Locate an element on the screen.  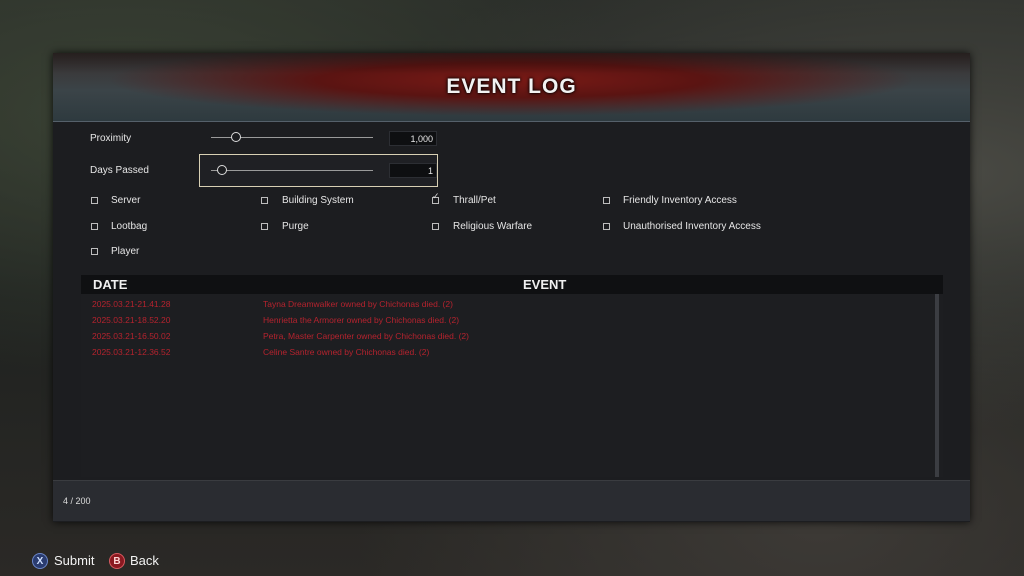
page-title: EVENT LOG is located at coordinates (511, 86).